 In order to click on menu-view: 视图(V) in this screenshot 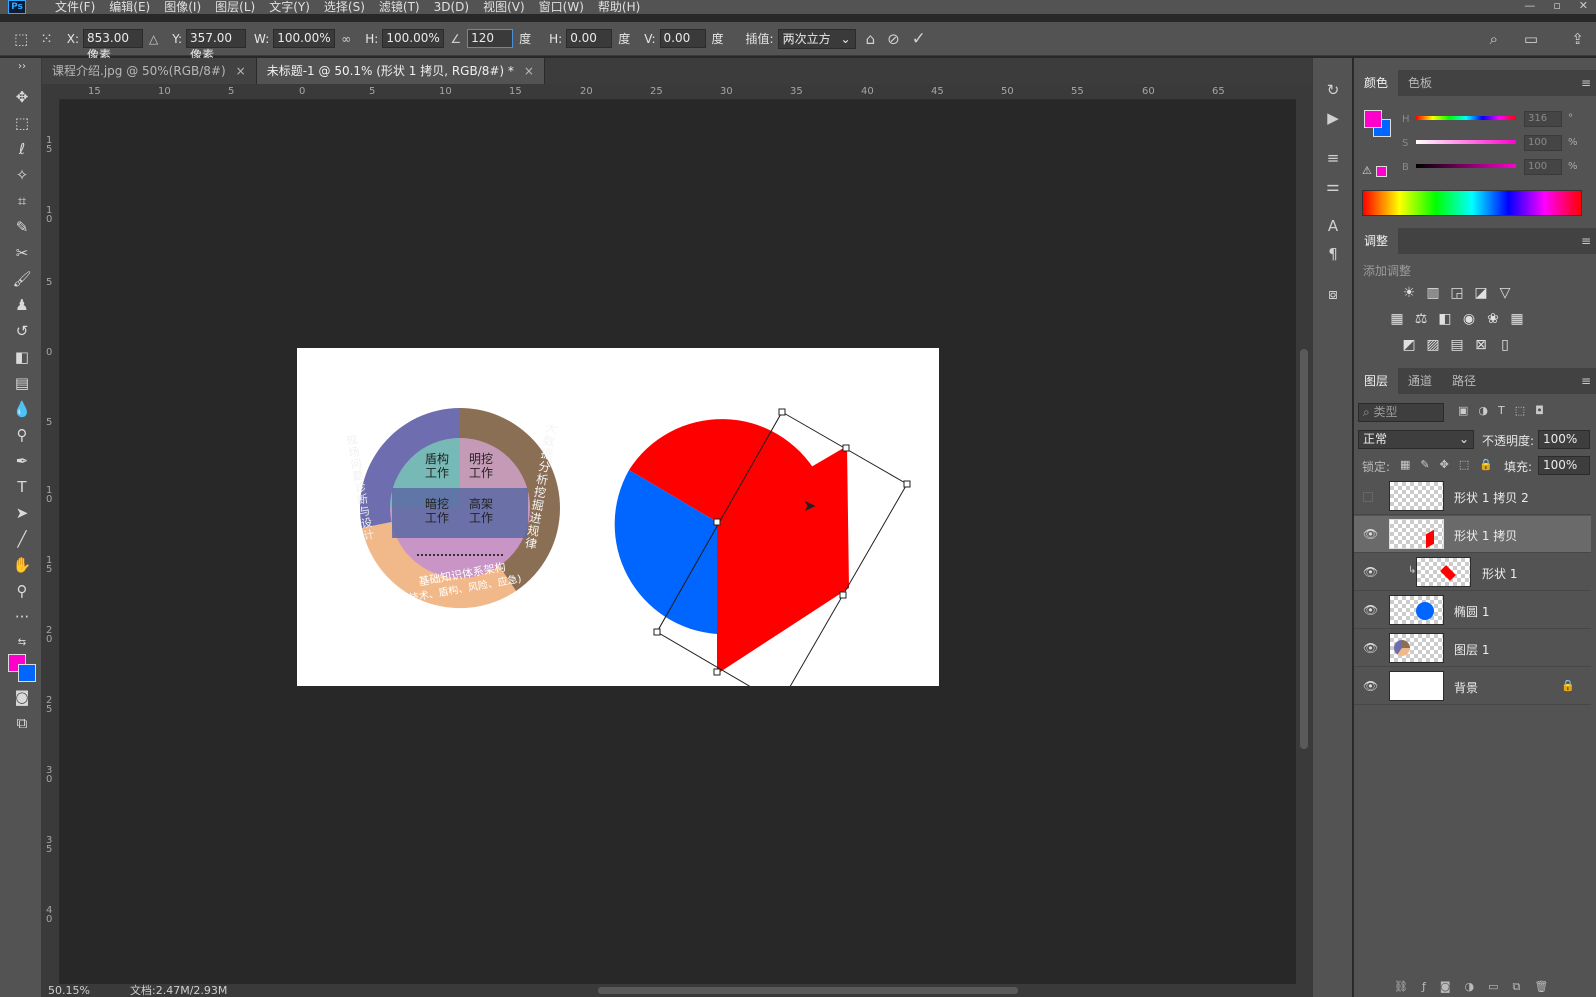, I will do `click(504, 7)`.